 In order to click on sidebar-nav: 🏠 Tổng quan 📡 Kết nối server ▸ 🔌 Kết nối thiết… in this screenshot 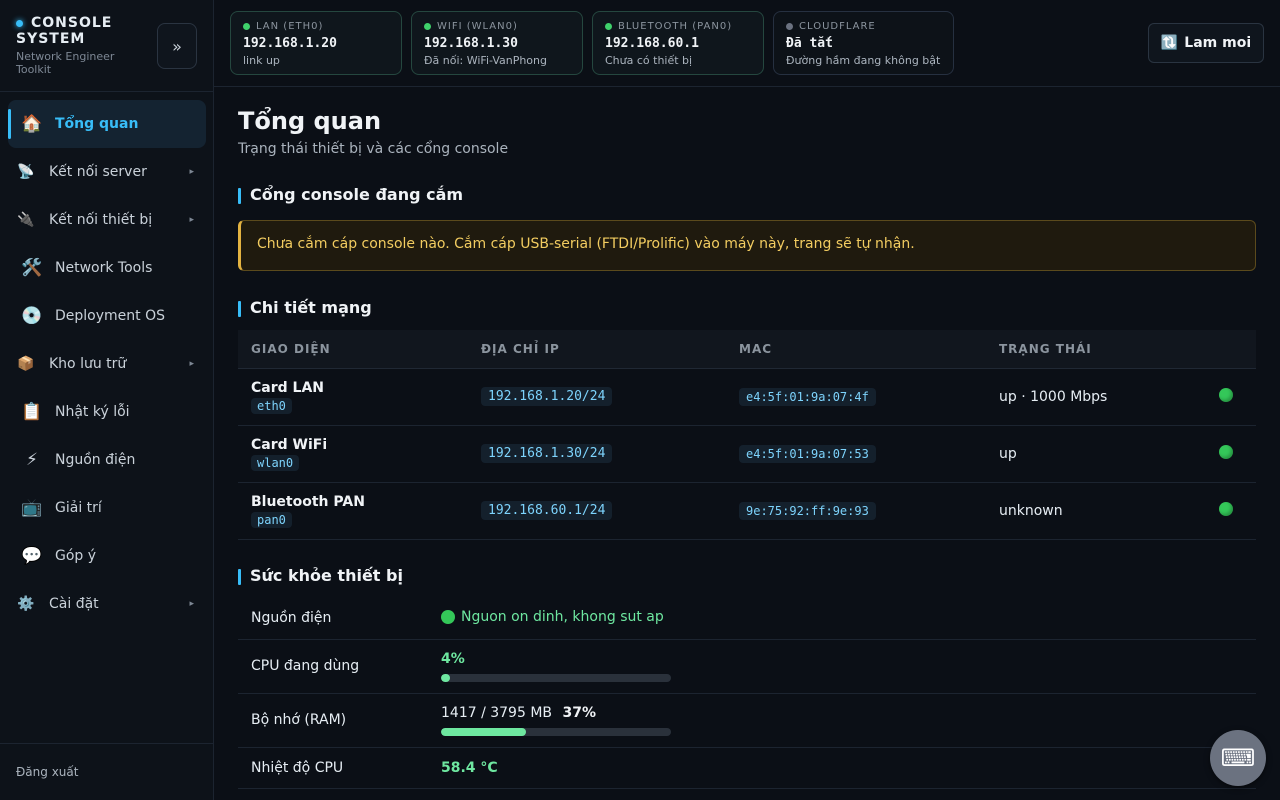, I will do `click(107, 364)`.